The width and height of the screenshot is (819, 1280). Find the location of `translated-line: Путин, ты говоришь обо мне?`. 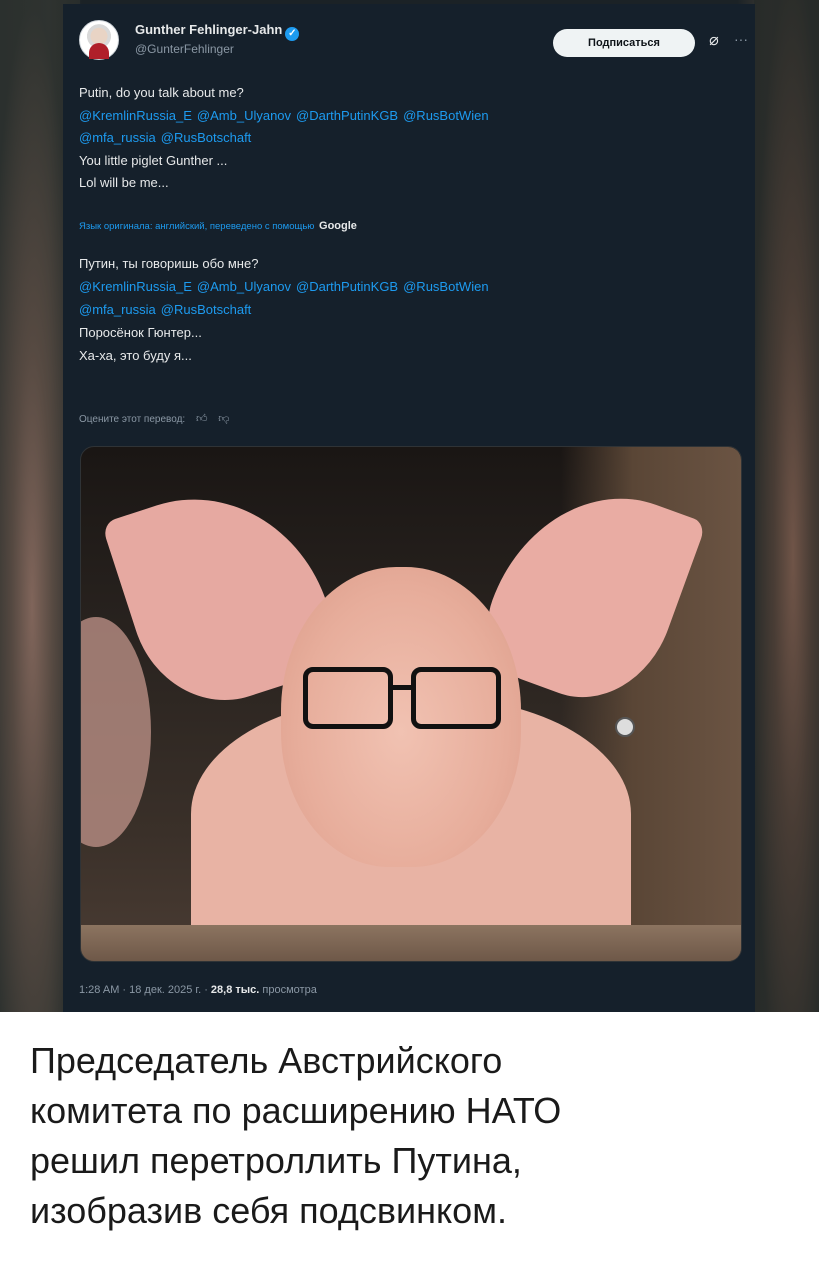

translated-line: Путин, ты говоришь обо мне? is located at coordinates (169, 263).